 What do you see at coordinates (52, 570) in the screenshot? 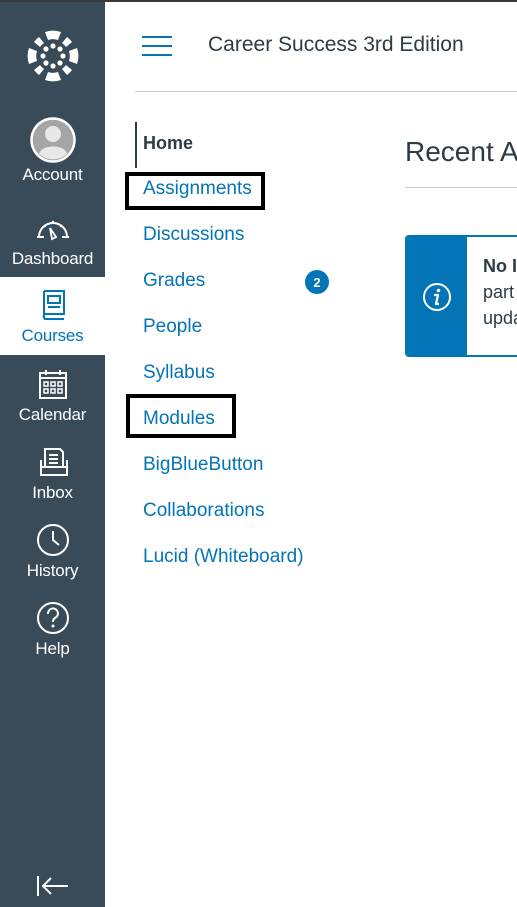
I see `global-nav-label: History` at bounding box center [52, 570].